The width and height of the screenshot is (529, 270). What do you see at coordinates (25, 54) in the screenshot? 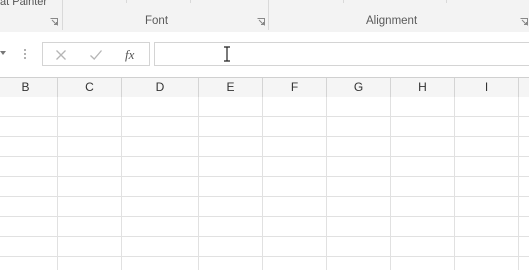
I see `splitter-handle-icon` at bounding box center [25, 54].